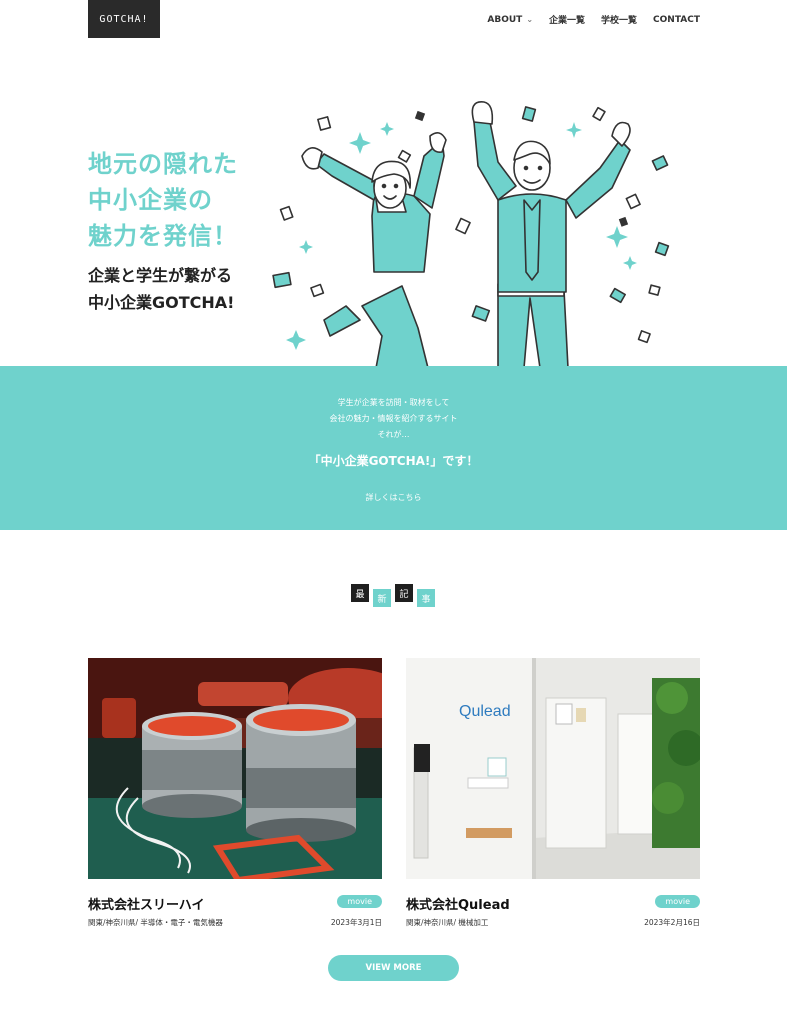 The height and width of the screenshot is (1024, 787). I want to click on hero-subheading: 企業と学生が繋がる 中小企業GOTCHA!, so click(161, 289).